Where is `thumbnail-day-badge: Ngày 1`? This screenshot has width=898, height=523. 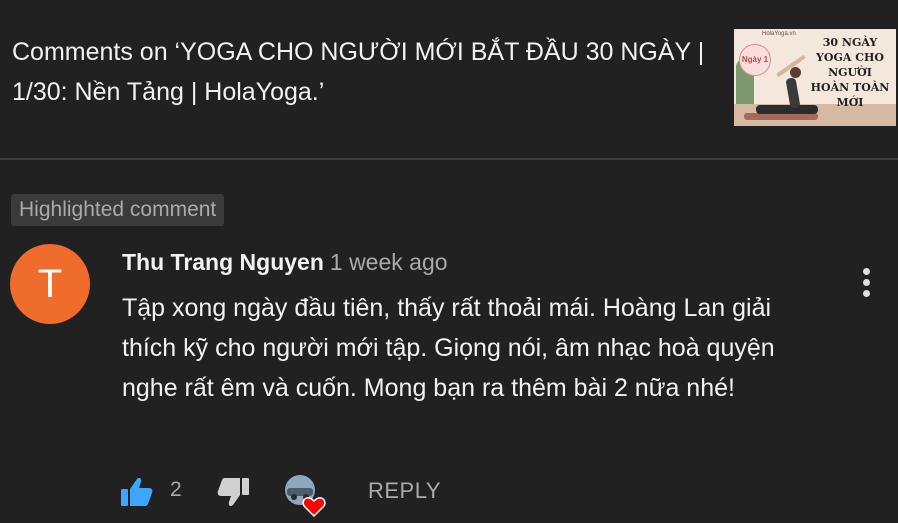 thumbnail-day-badge: Ngày 1 is located at coordinates (755, 60).